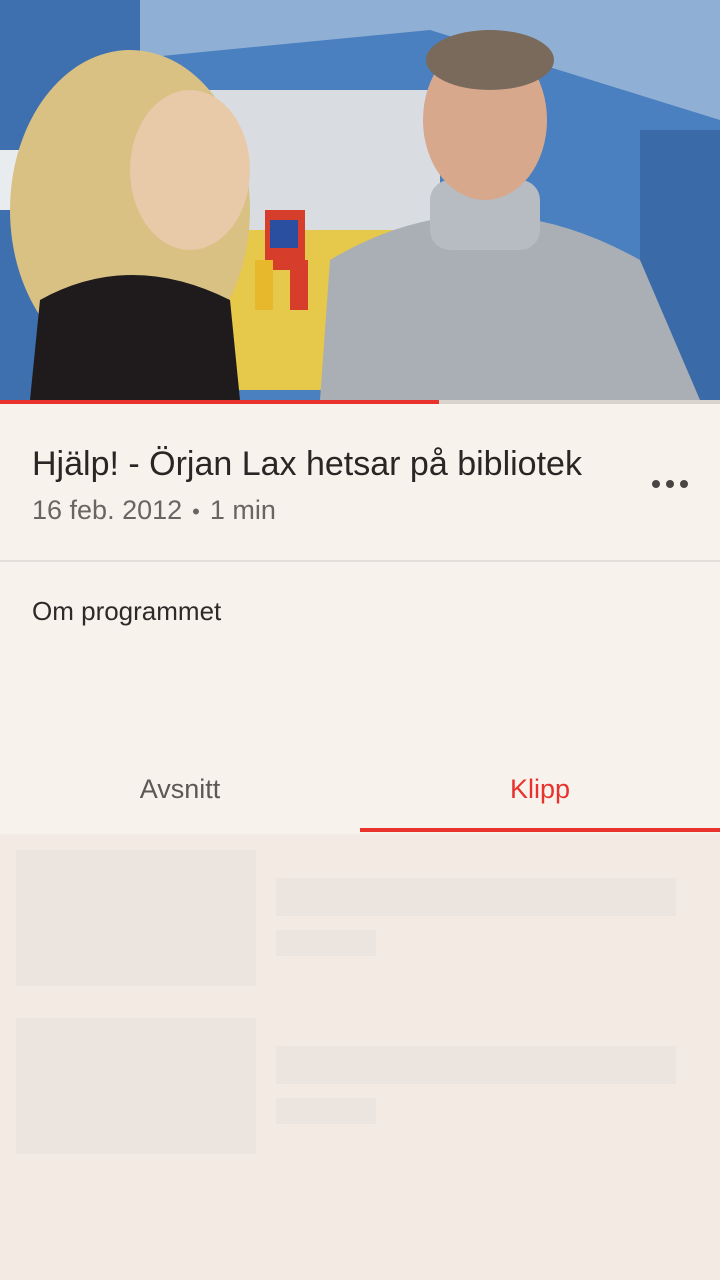 The height and width of the screenshot is (1280, 720). I want to click on tab-bar: Avsnitt Klipp, so click(360, 789).